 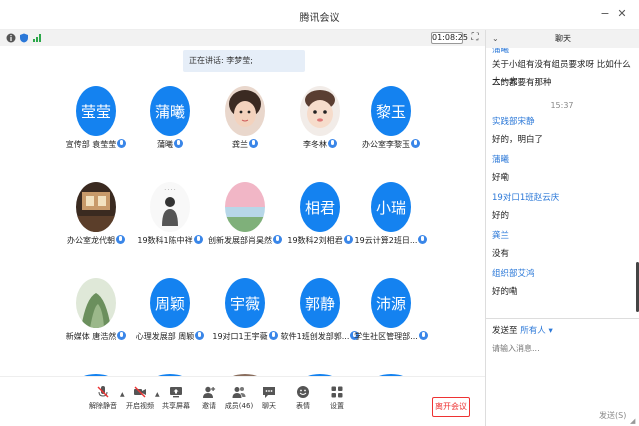 What do you see at coordinates (209, 392) in the screenshot?
I see `add-user-icon` at bounding box center [209, 392].